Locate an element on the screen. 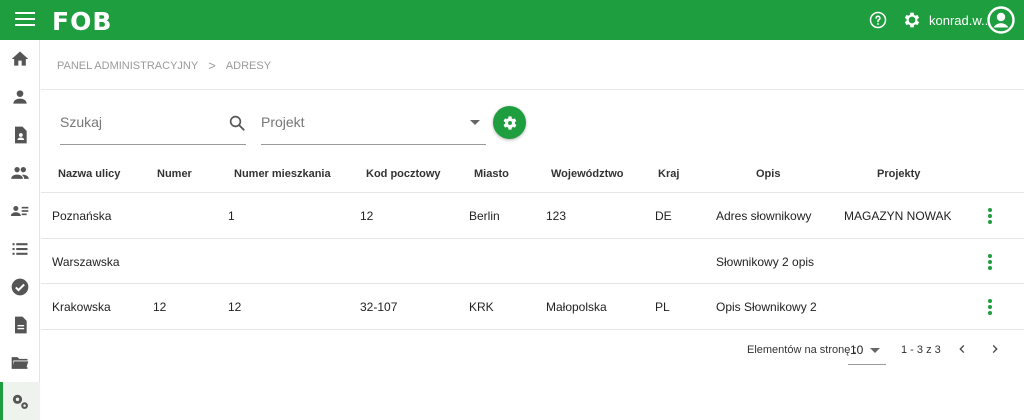  breadcrumb-item-admin-panel: PANEL ADMINISTRACYJNY is located at coordinates (127, 66).